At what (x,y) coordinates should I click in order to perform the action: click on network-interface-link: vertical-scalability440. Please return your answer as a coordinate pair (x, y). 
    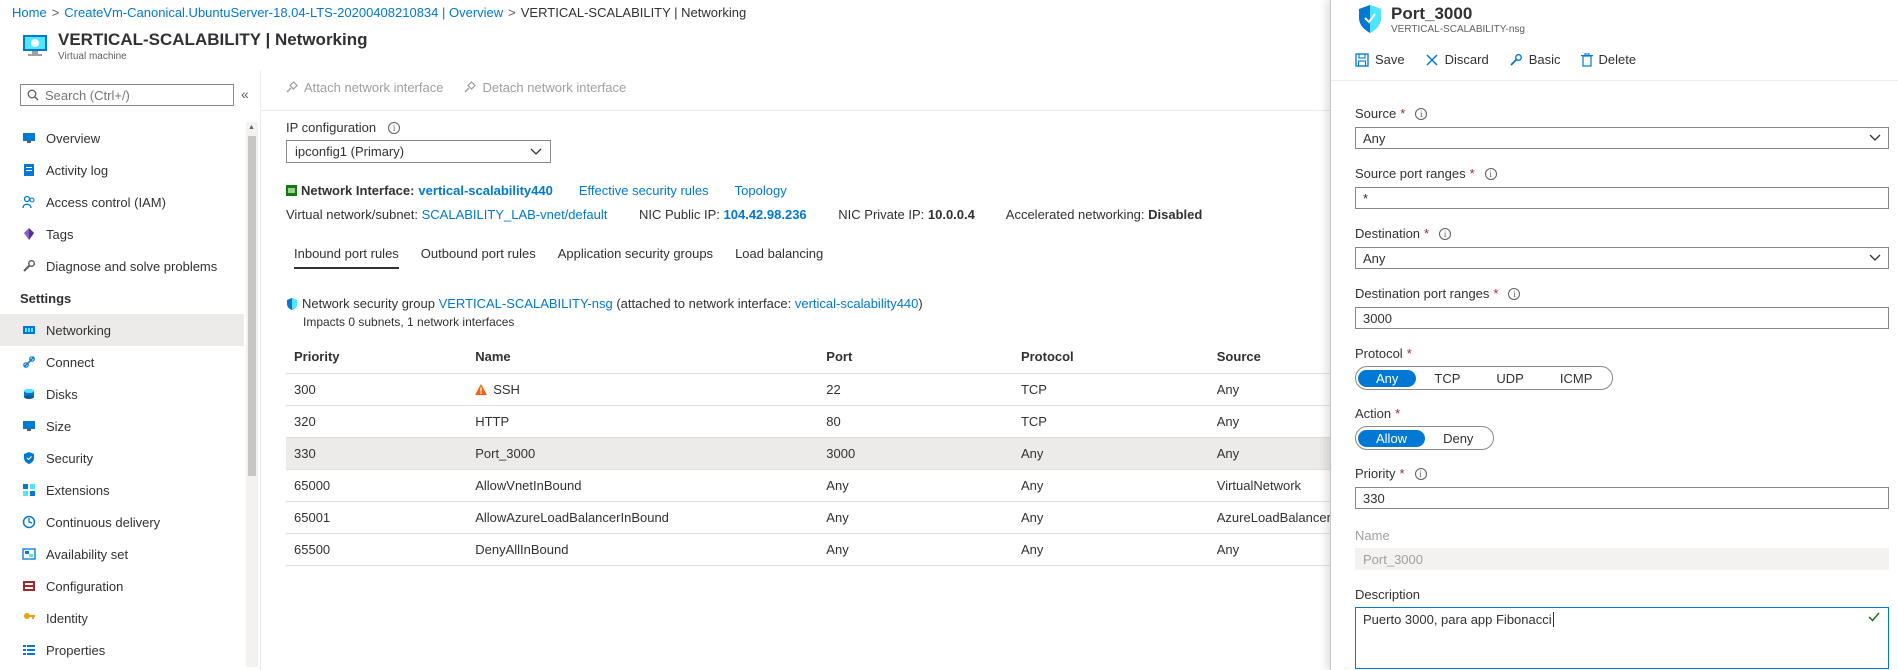
    Looking at the image, I should click on (485, 190).